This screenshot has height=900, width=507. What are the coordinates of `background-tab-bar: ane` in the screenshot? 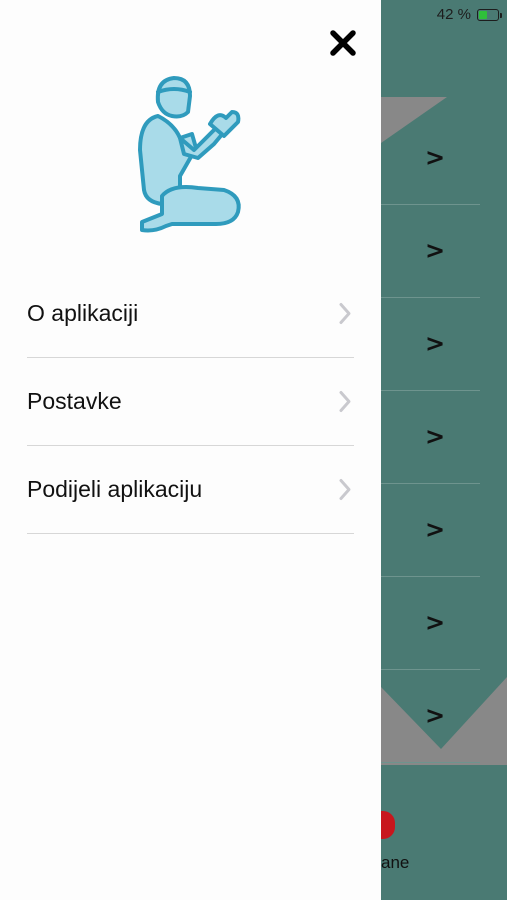 It's located at (441, 846).